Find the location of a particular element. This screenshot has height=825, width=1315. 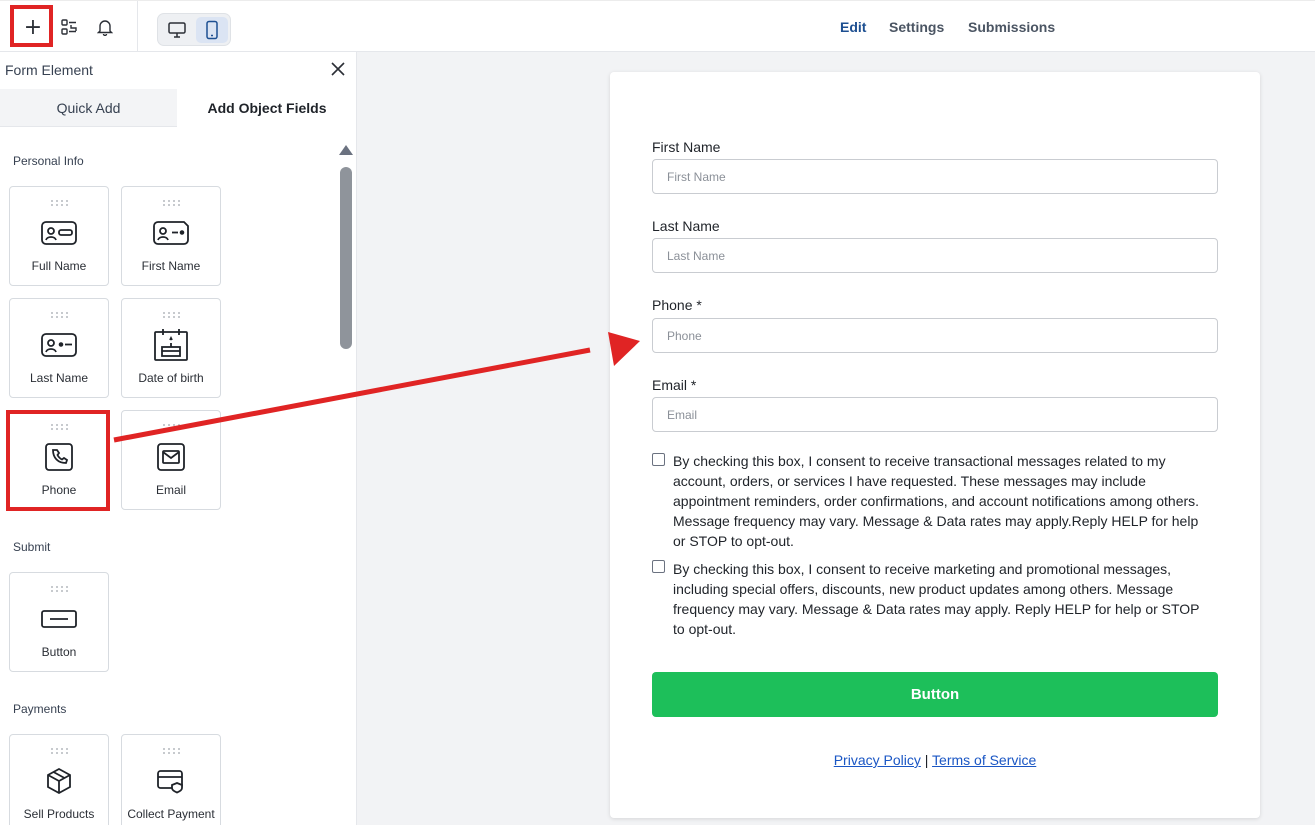

element-card-first-name: First Name is located at coordinates (171, 236).